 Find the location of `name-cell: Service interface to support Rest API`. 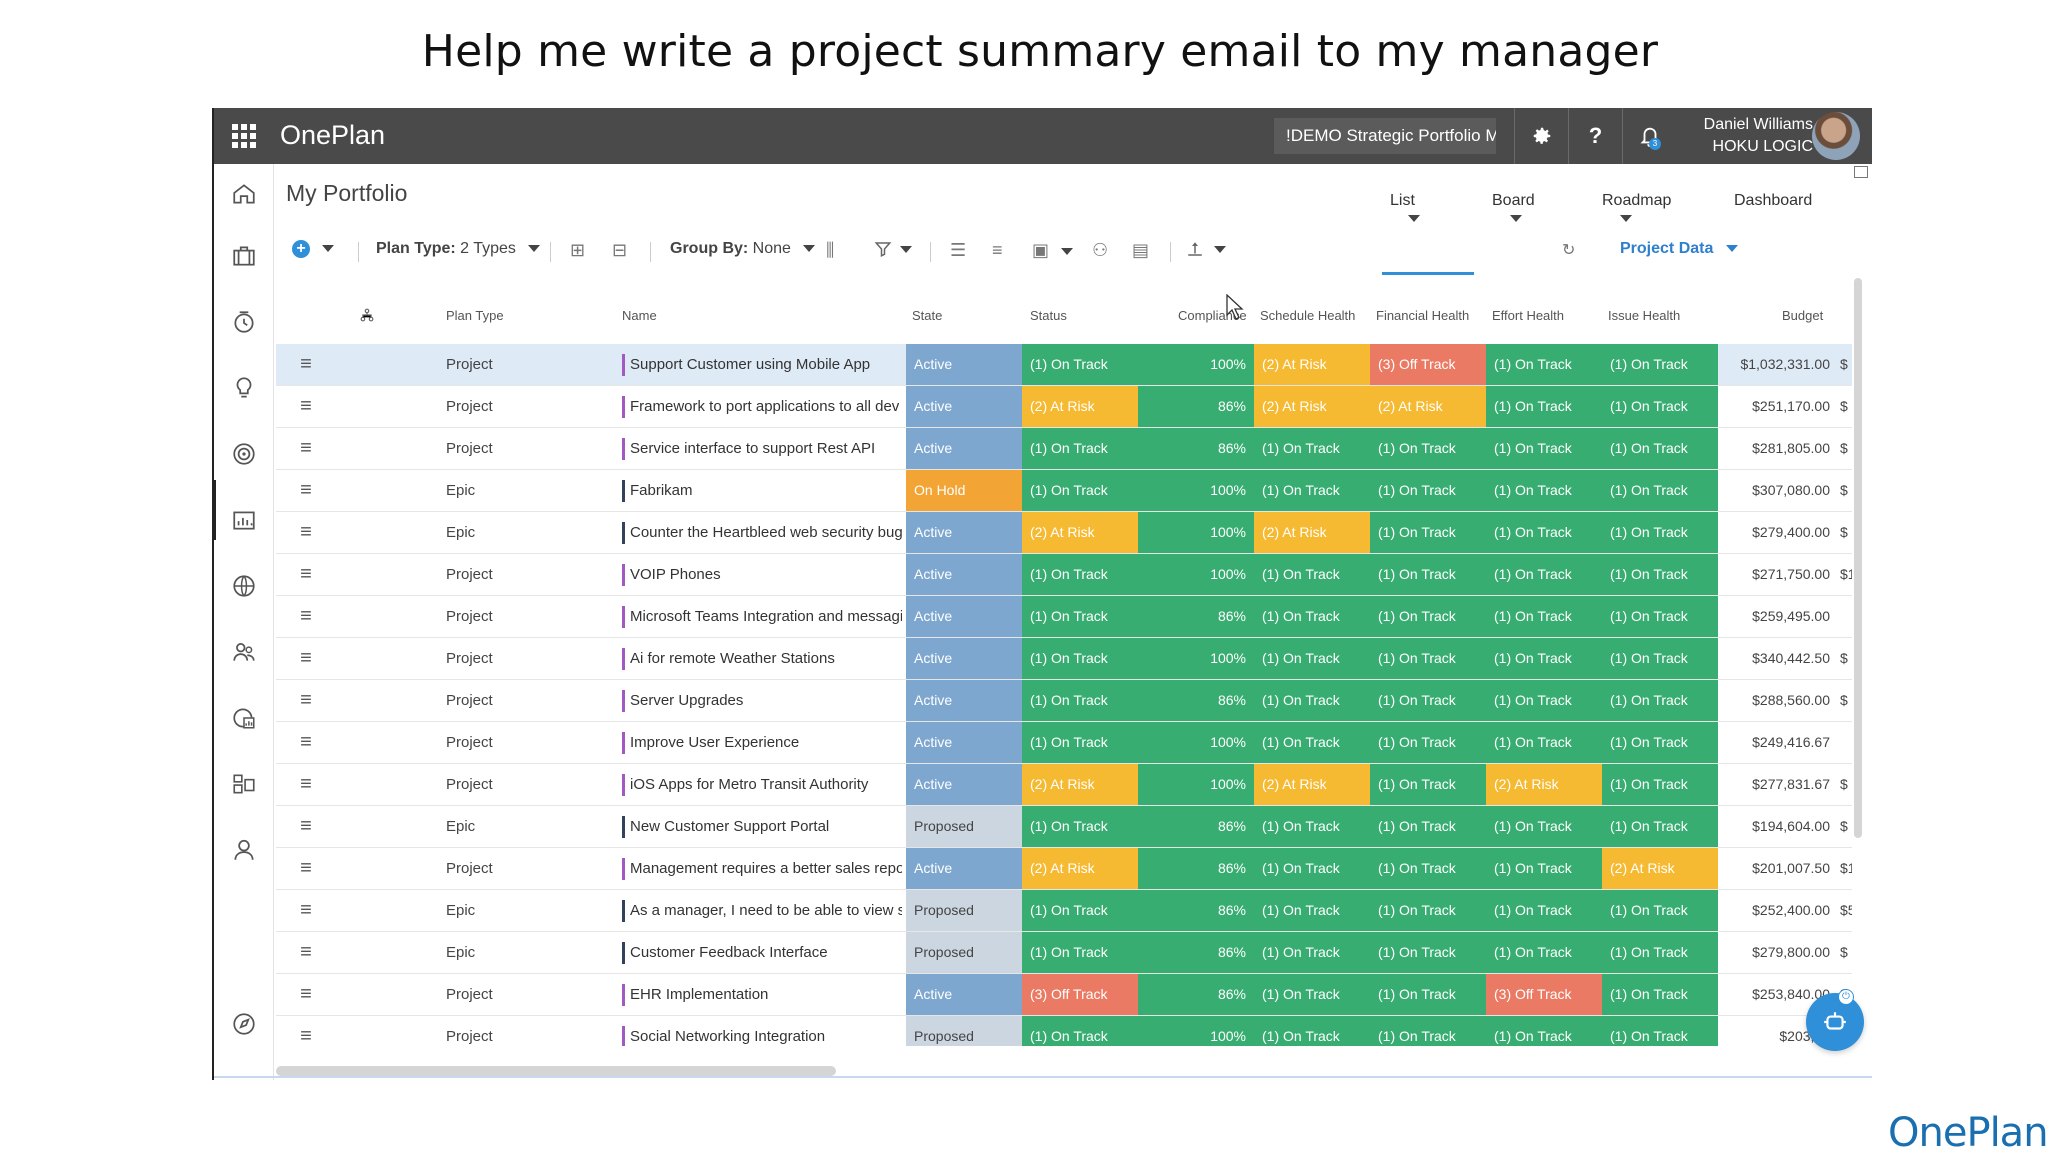

name-cell: Service interface to support Rest API is located at coordinates (762, 448).